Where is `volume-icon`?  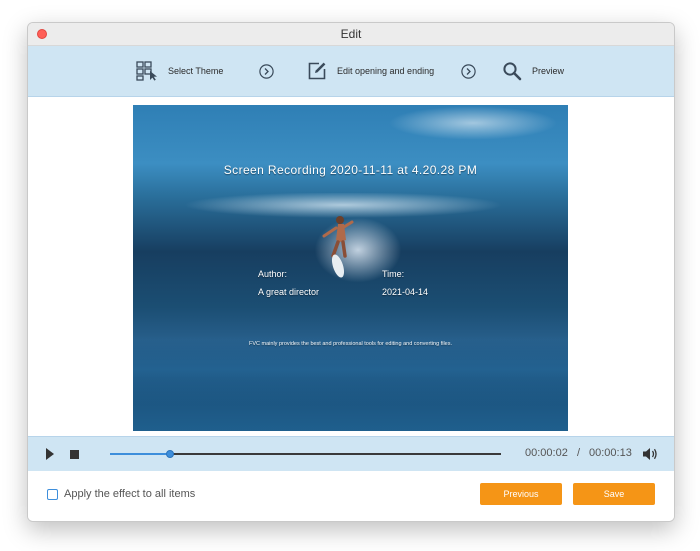 volume-icon is located at coordinates (650, 454).